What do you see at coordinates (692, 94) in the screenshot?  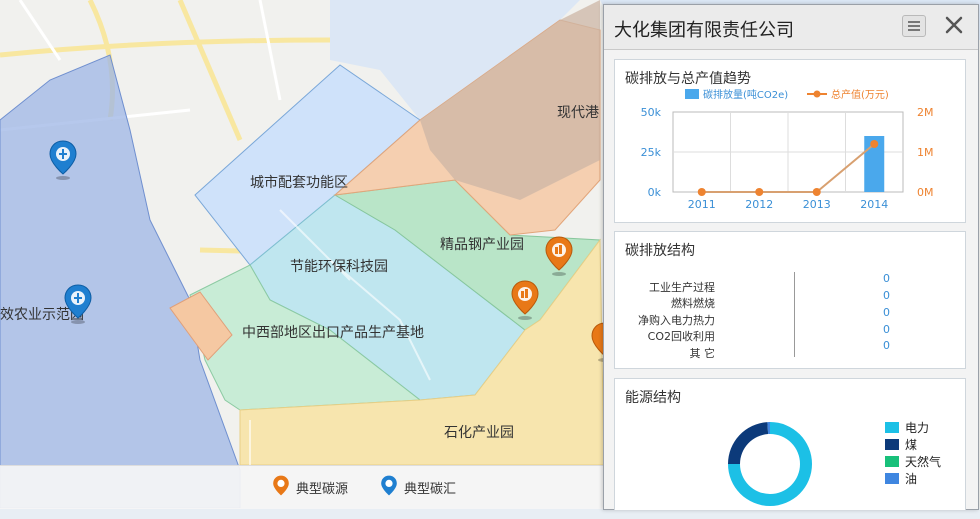 I see `legend-bar-swatch` at bounding box center [692, 94].